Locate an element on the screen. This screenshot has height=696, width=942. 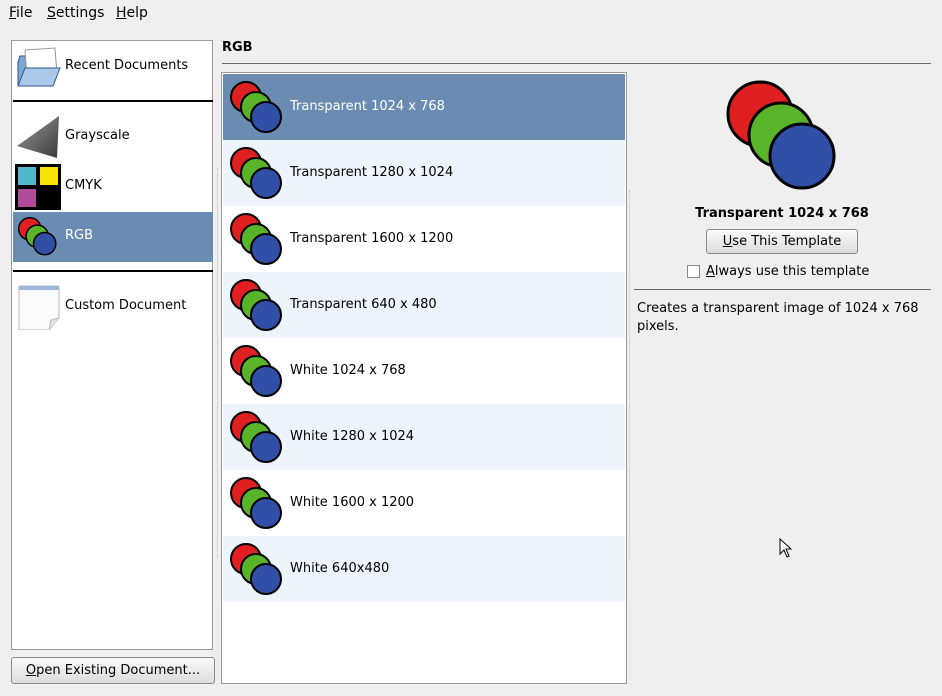
category-label: Custom Document is located at coordinates (126, 305).